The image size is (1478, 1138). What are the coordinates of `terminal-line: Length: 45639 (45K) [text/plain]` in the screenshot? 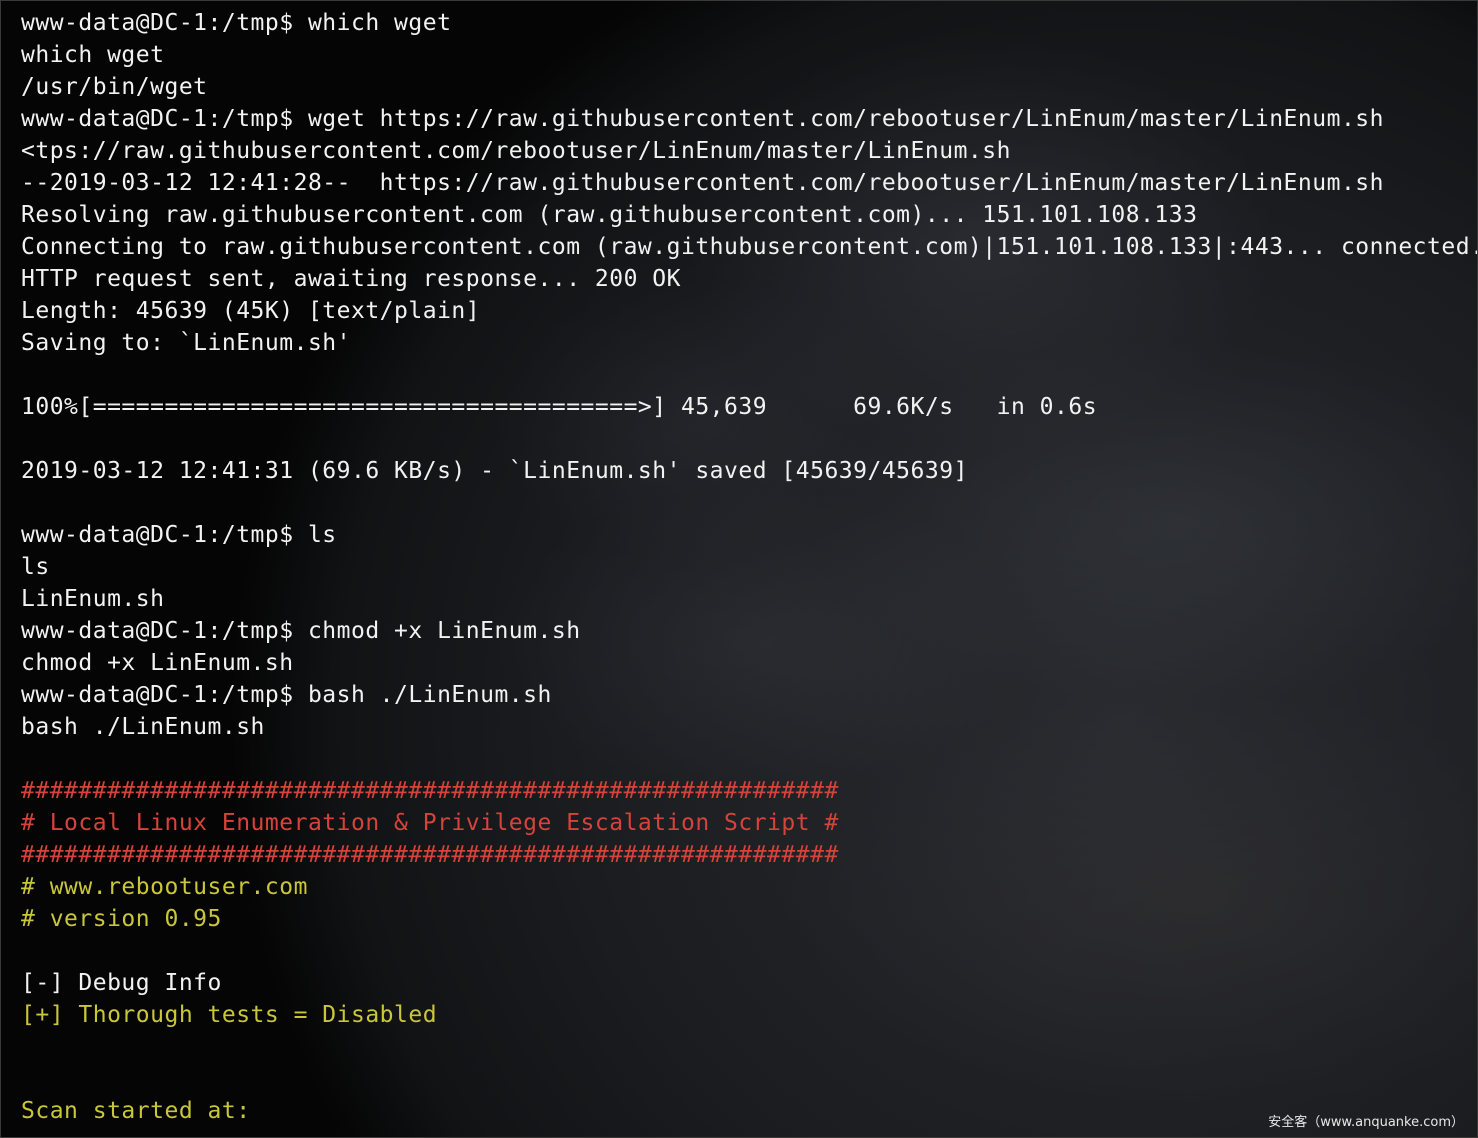 It's located at (251, 311).